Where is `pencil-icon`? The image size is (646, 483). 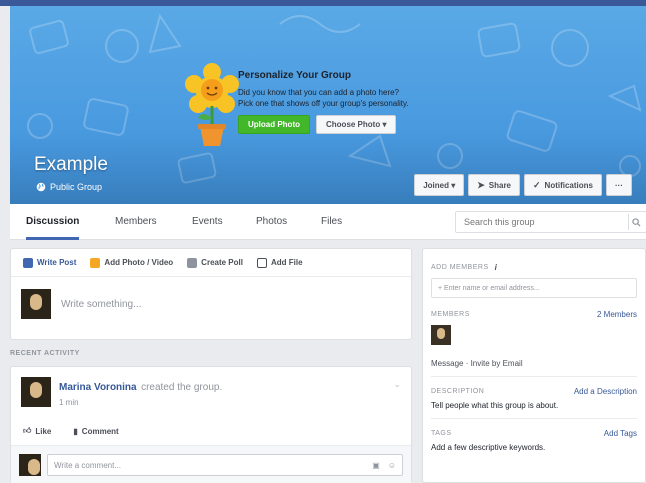
pencil-icon is located at coordinates (28, 262).